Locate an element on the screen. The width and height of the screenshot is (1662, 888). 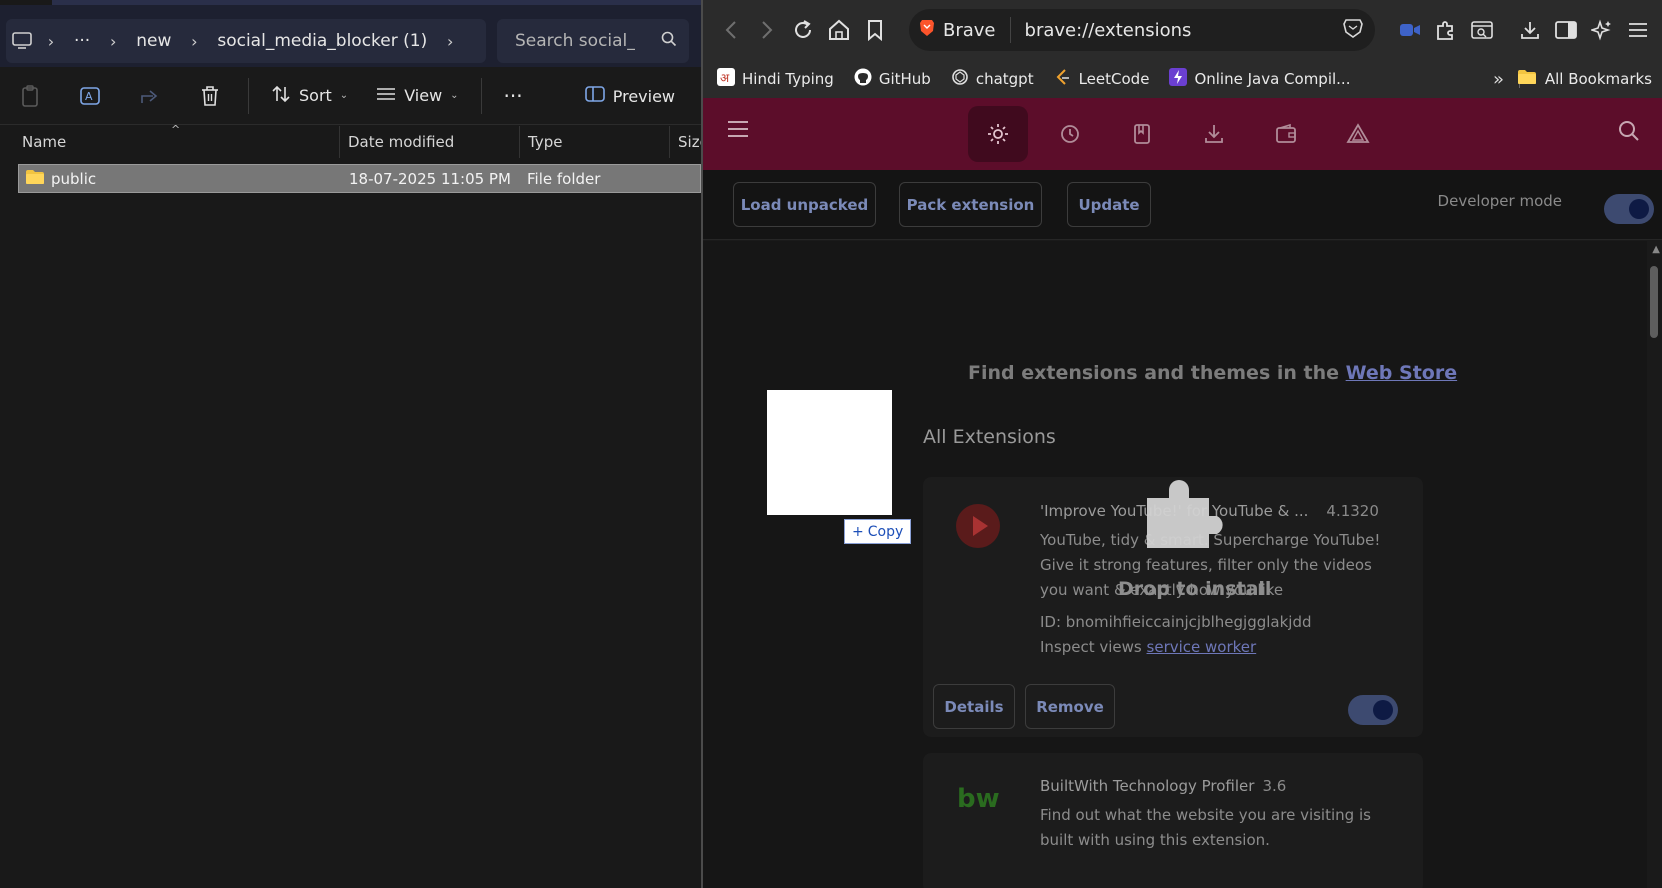
svg-text: A is located at coordinates (89, 96).